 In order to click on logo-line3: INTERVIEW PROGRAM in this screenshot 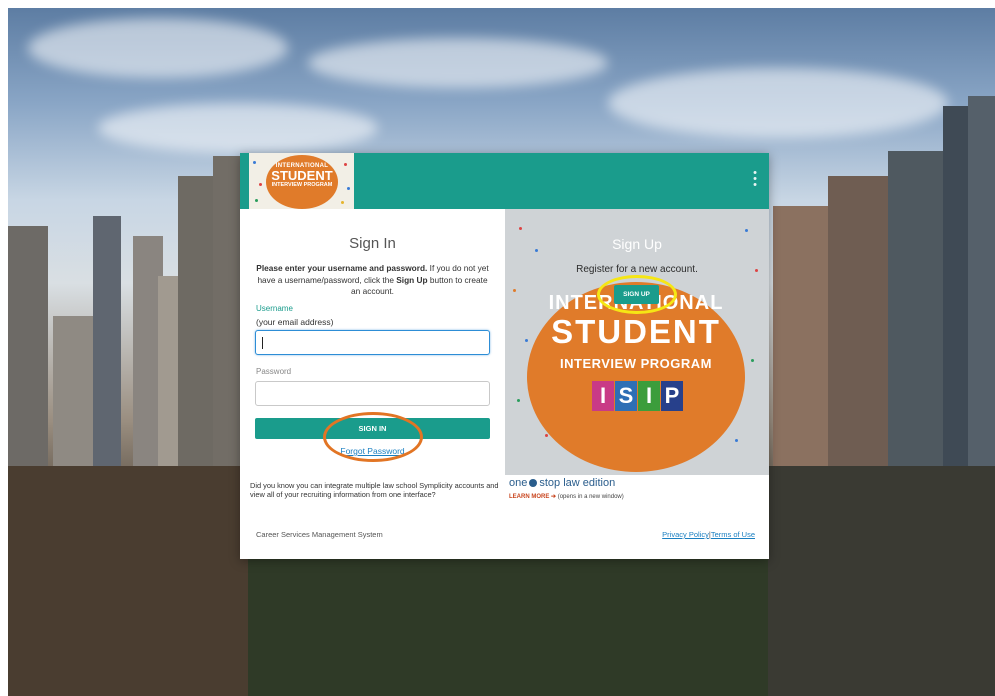, I will do `click(302, 185)`.